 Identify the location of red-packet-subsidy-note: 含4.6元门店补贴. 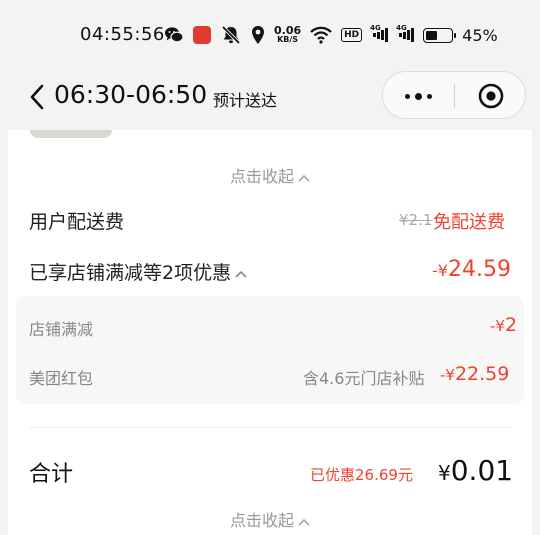
(364, 378).